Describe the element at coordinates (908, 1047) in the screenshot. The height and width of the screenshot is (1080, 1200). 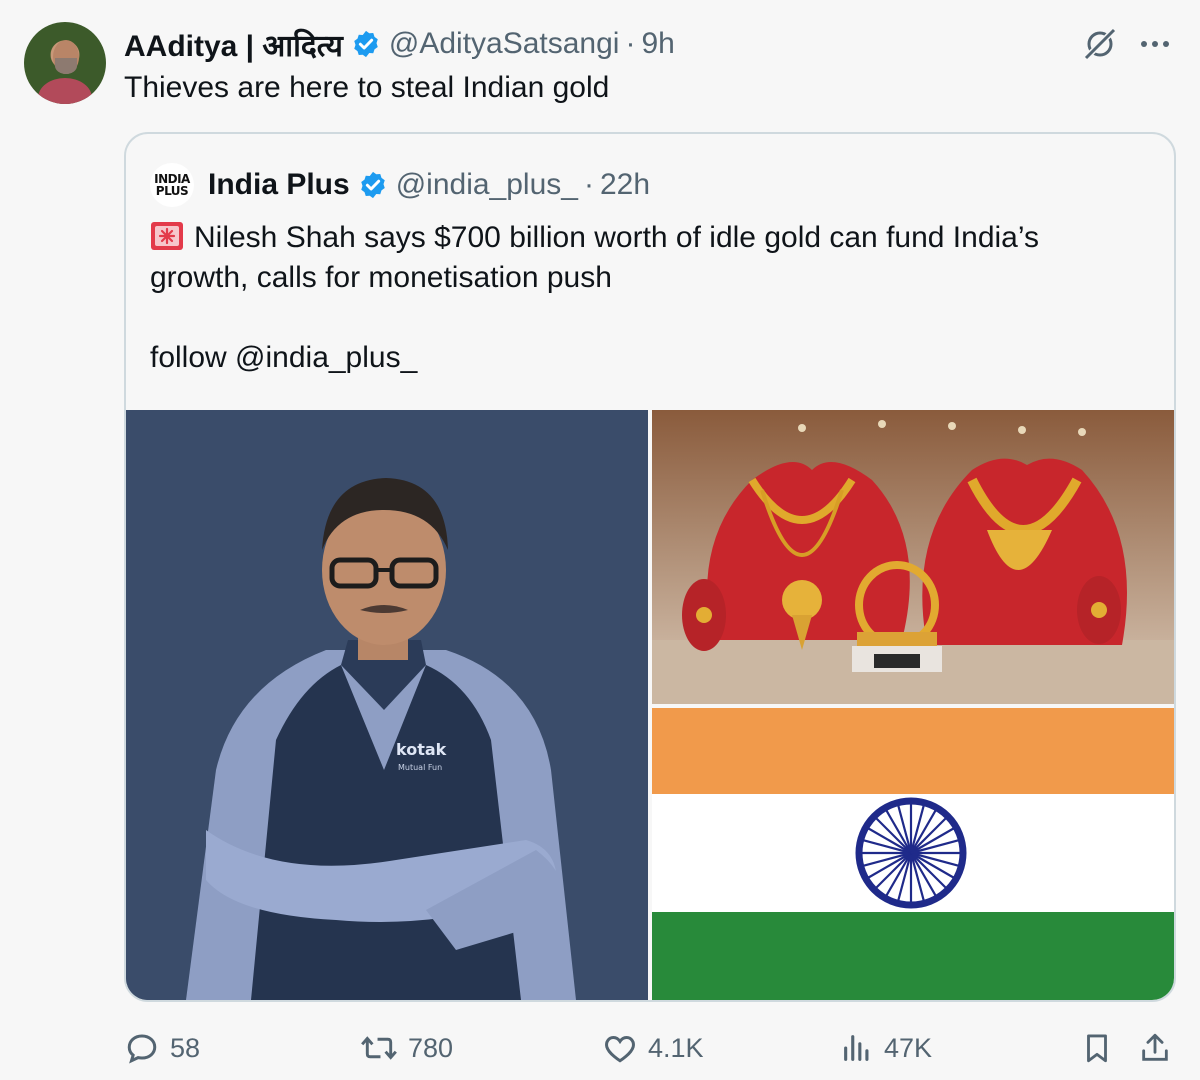
I see `views-count: 47K` at that location.